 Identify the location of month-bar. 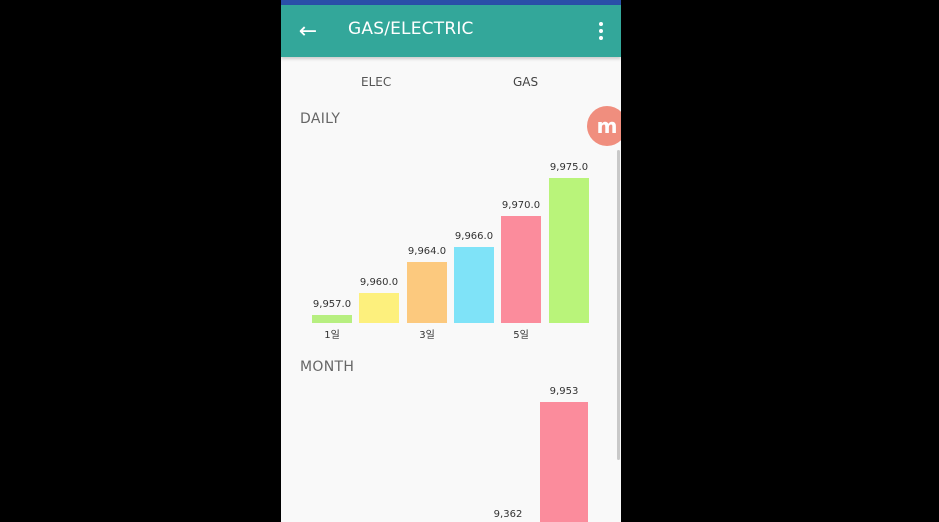
(564, 462).